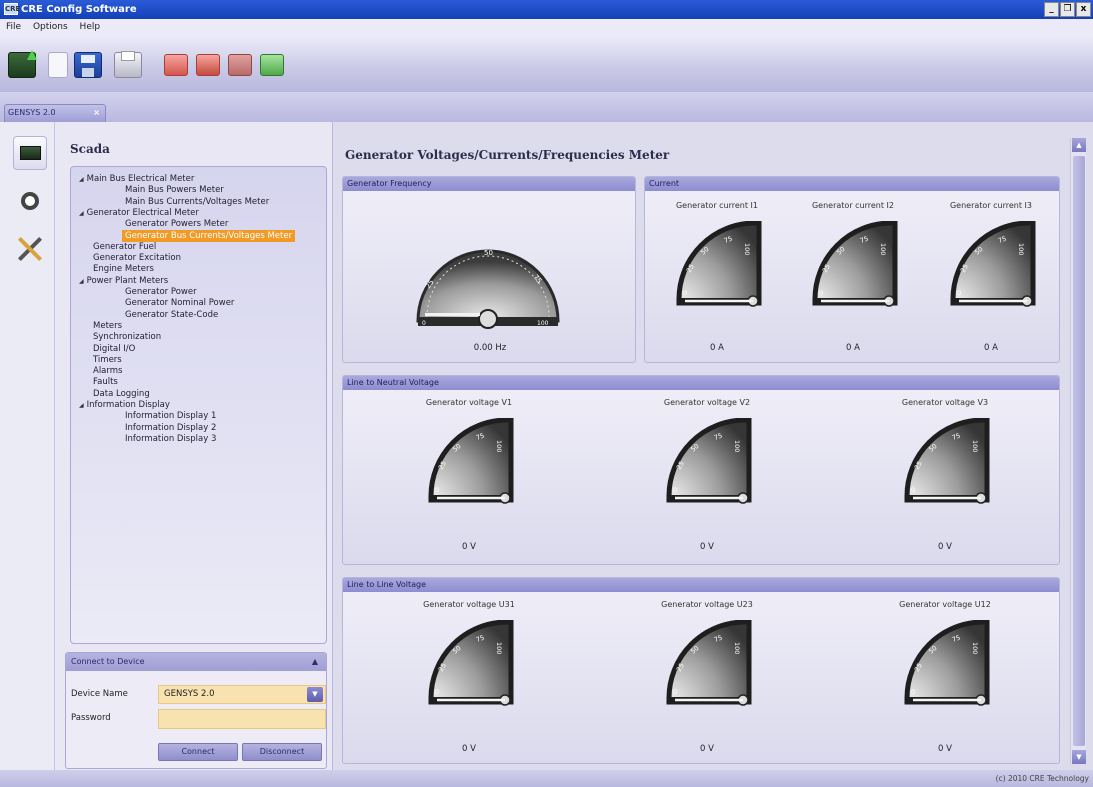  I want to click on tree-item: Digital I/O, so click(114, 349).